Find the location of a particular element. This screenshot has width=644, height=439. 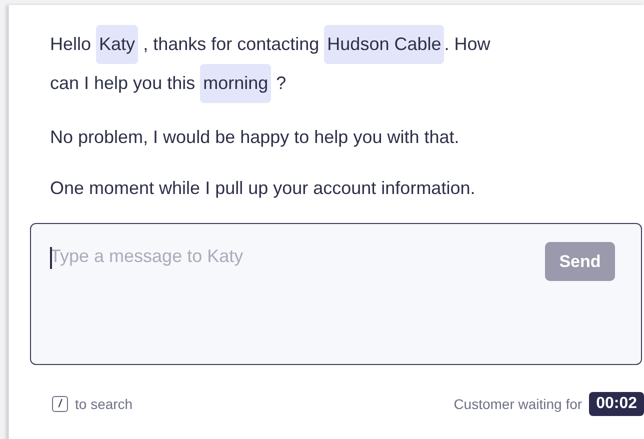

waiting-label: Customer waiting for is located at coordinates (518, 404).